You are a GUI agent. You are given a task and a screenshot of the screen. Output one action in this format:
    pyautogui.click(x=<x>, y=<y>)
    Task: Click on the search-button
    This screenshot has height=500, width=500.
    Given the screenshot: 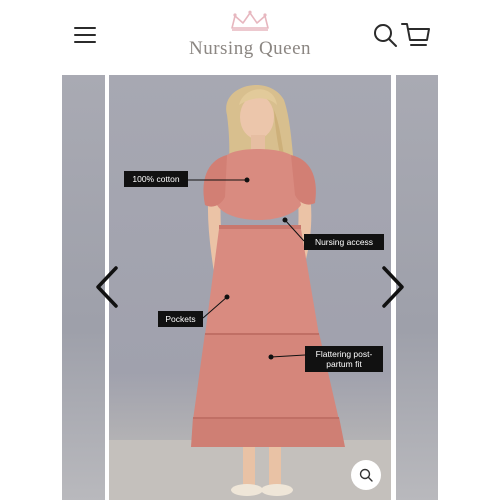 What is the action you would take?
    pyautogui.click(x=386, y=36)
    